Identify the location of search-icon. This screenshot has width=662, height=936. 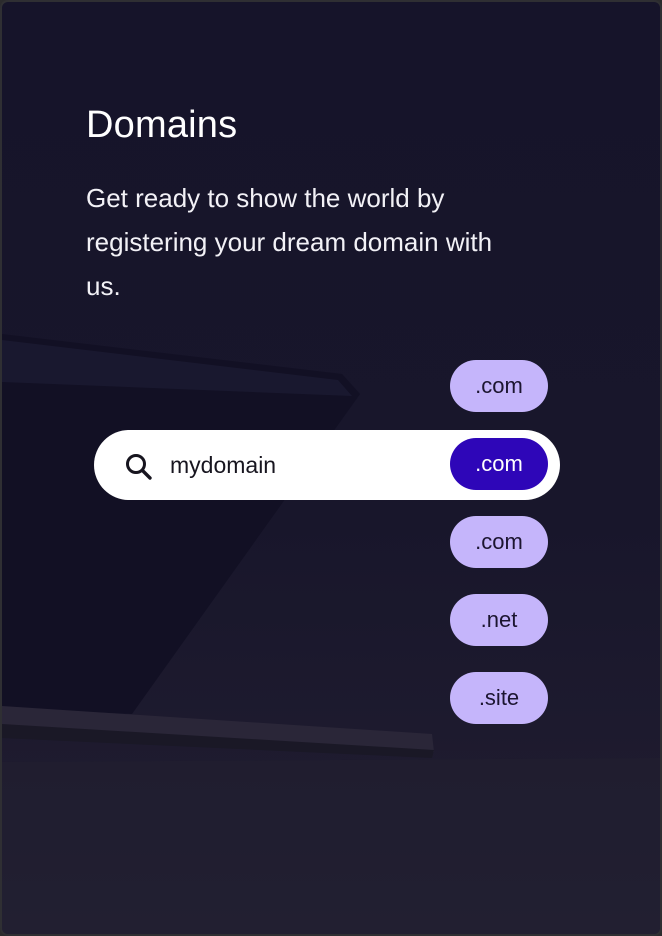
(139, 467).